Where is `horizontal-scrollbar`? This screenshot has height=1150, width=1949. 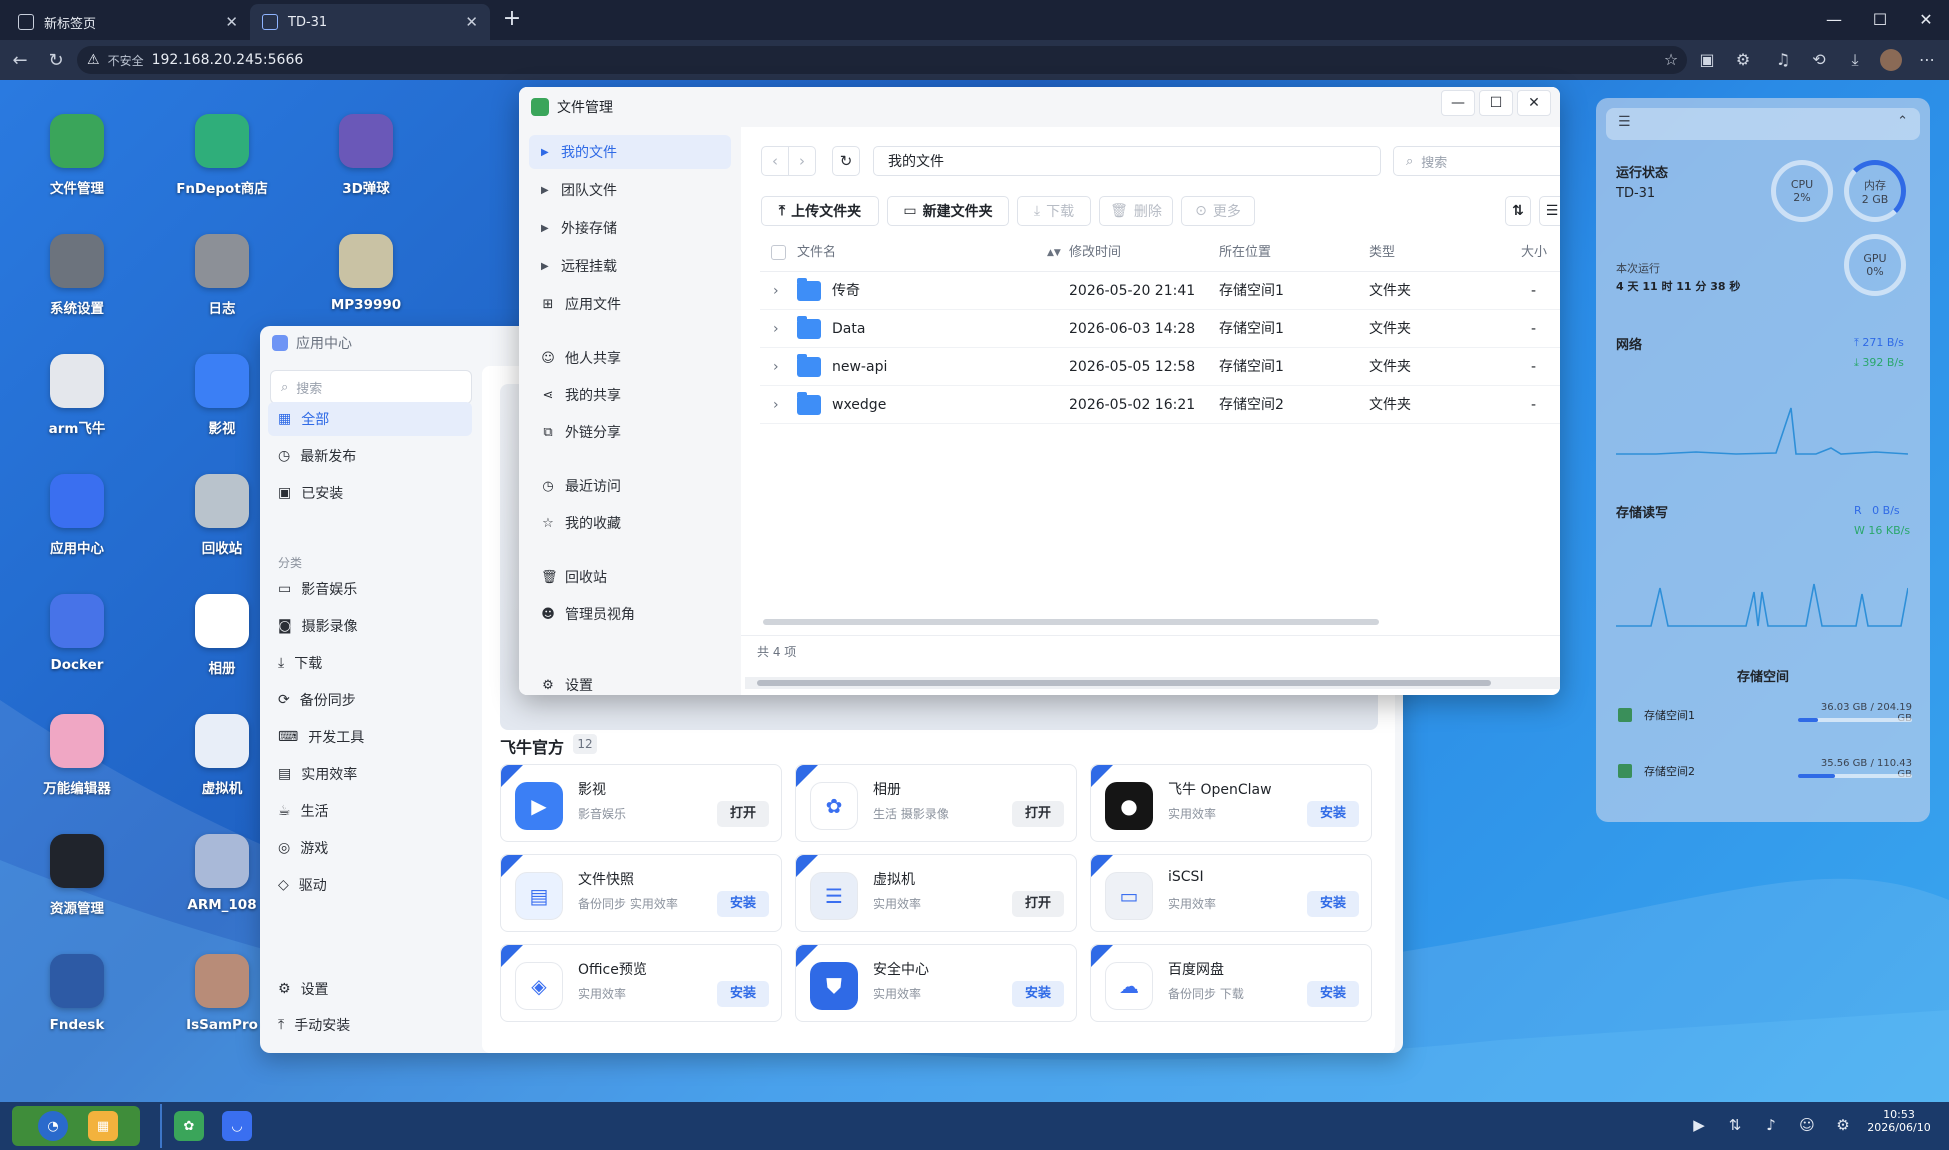
horizontal-scrollbar is located at coordinates (1071, 622).